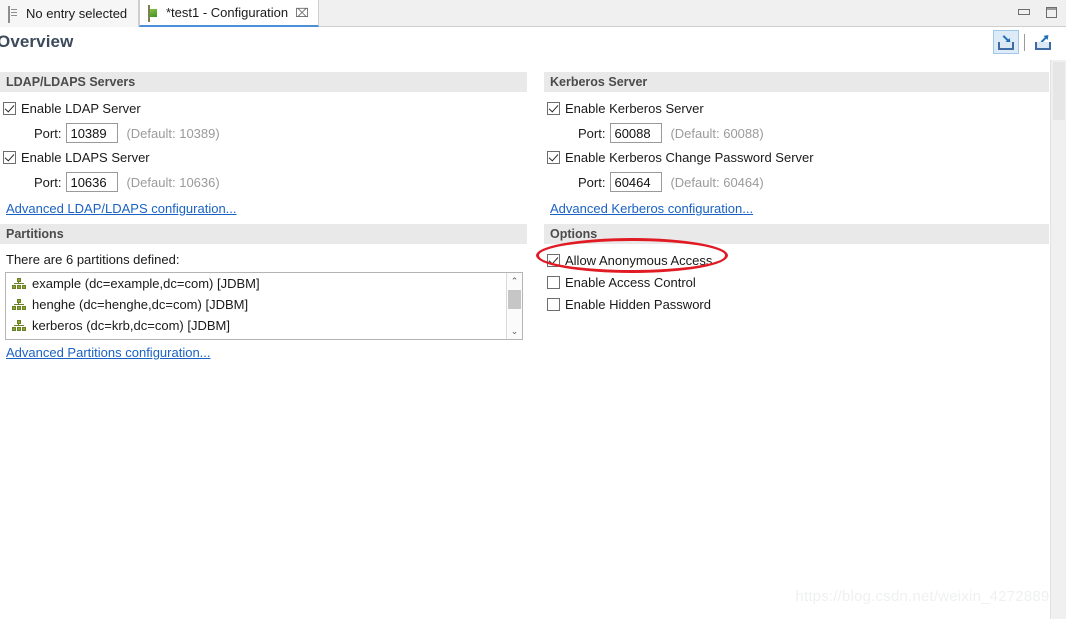 Image resolution: width=1066 pixels, height=619 pixels. I want to click on import-tray-icon, so click(1006, 42).